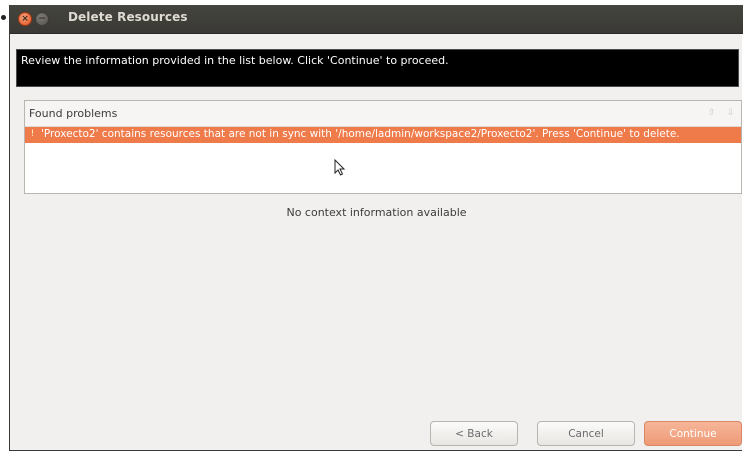  I want to click on warning-icon: !, so click(32, 134).